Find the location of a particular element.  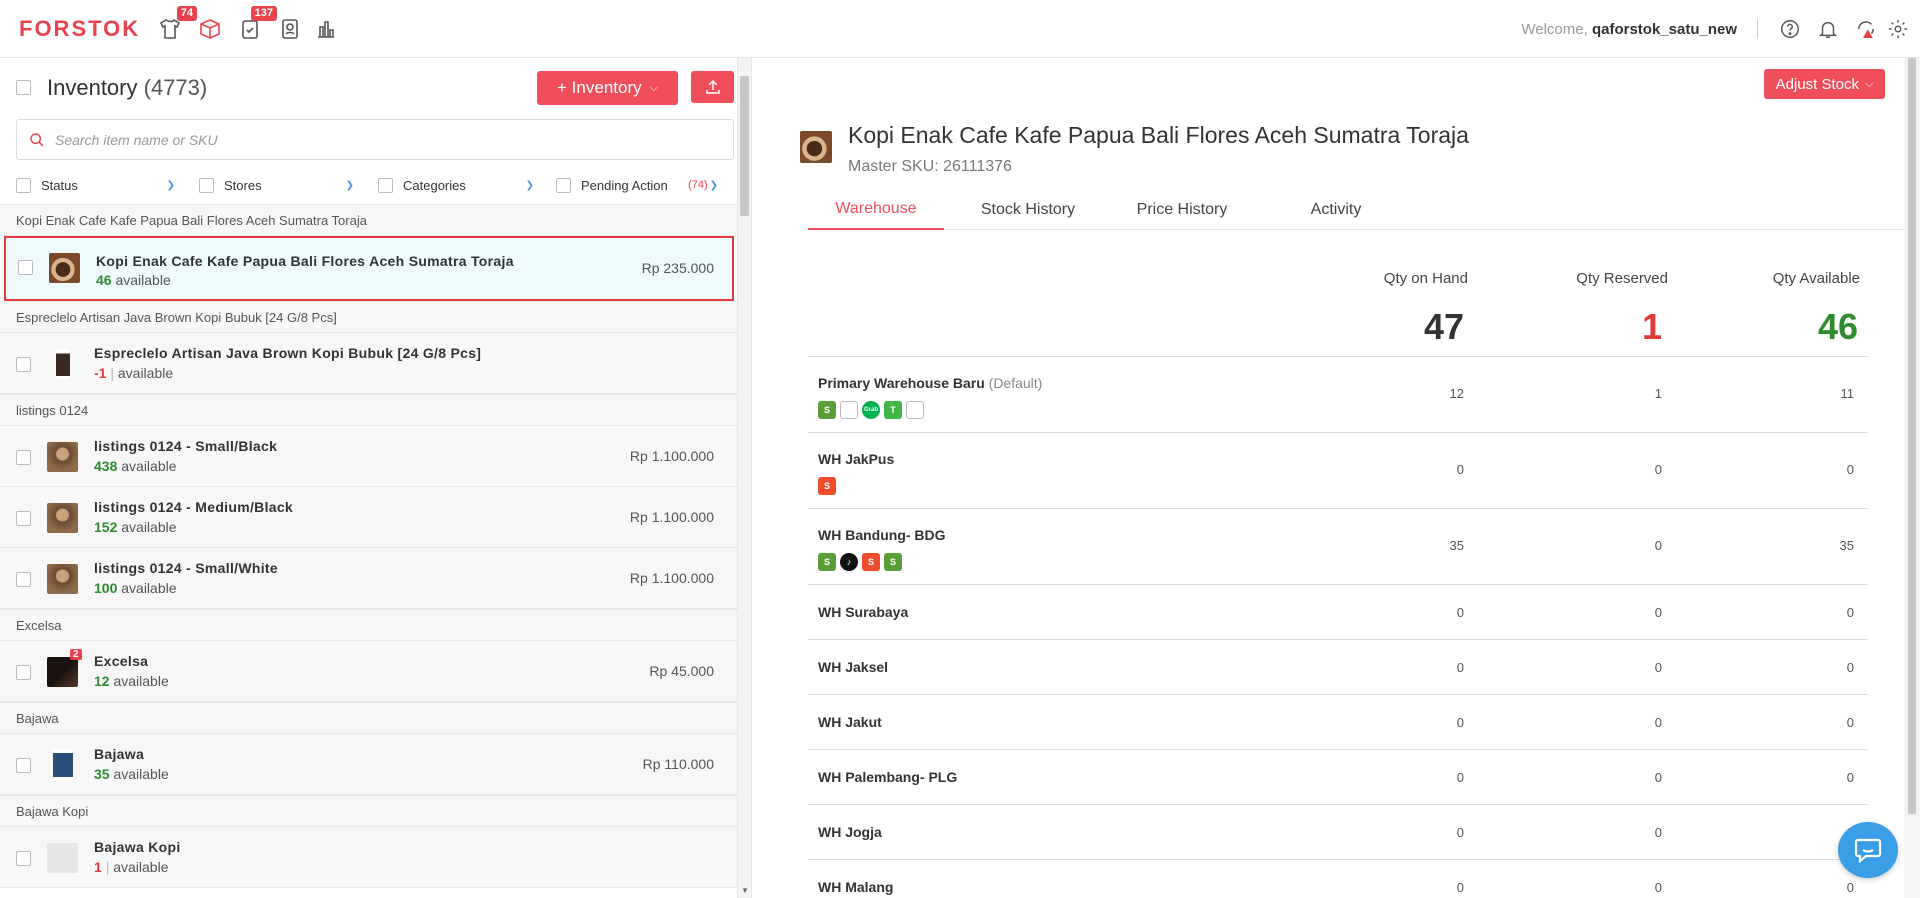

product-thumbnail-placeholder is located at coordinates (62, 858).